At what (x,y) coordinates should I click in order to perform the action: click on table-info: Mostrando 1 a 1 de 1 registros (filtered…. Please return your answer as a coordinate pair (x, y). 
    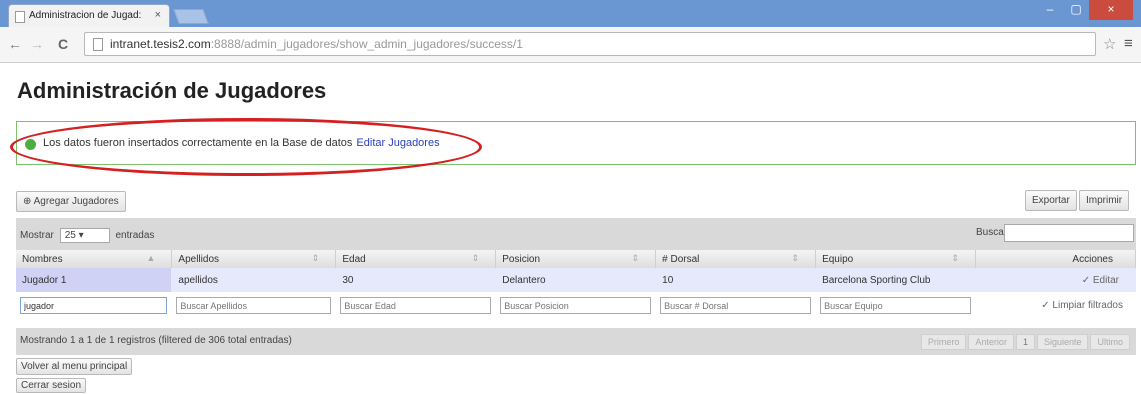
    Looking at the image, I should click on (156, 340).